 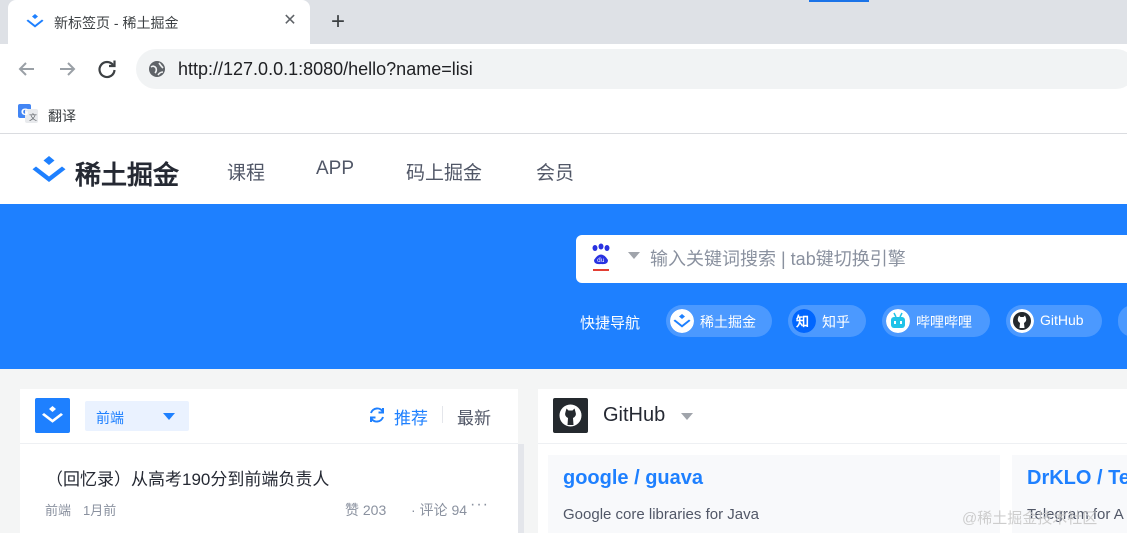 I want to click on new-tab-button: +, so click(x=338, y=22).